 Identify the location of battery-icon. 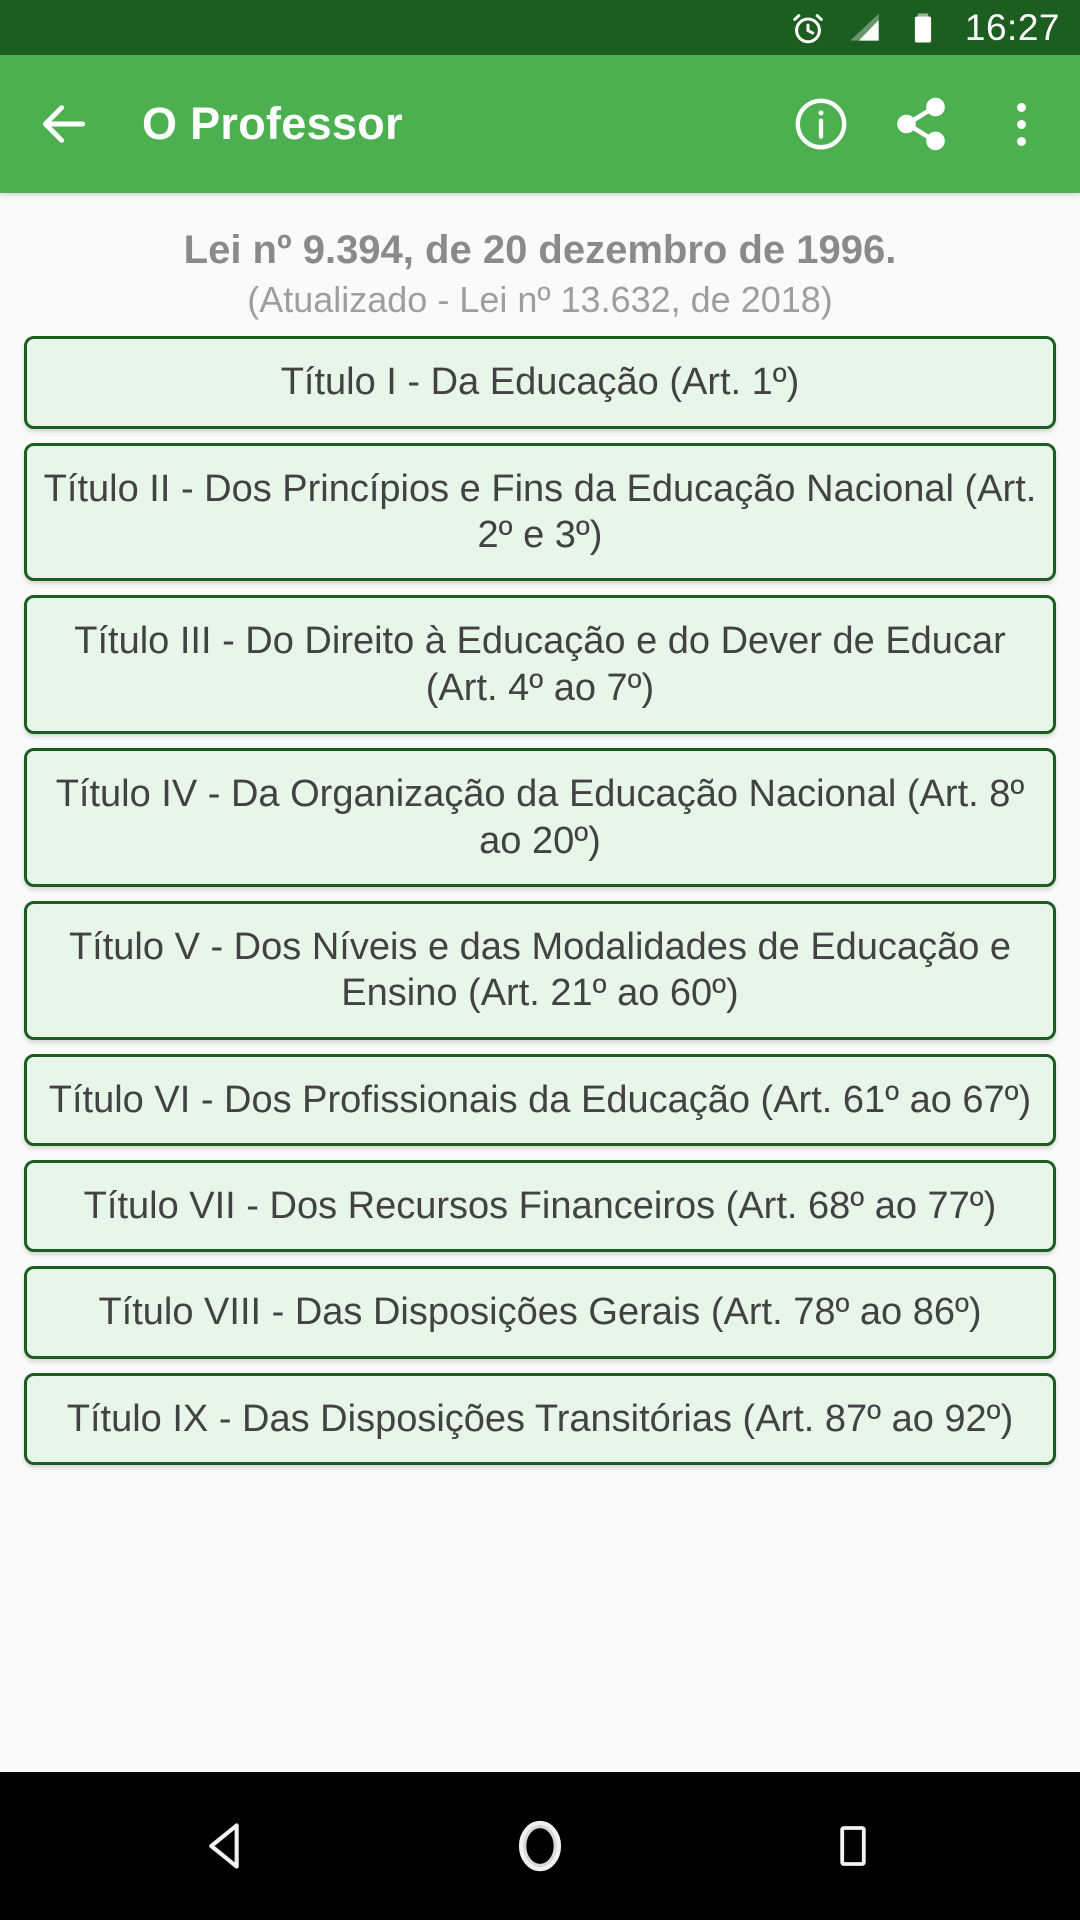
(923, 28).